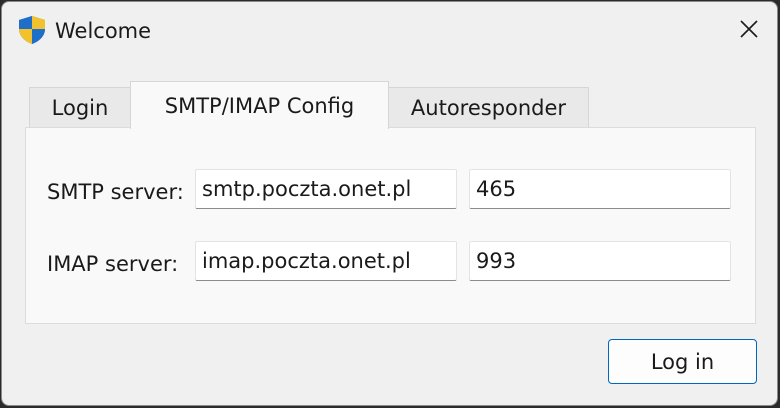 This screenshot has height=408, width=780. I want to click on close-icon, so click(749, 31).